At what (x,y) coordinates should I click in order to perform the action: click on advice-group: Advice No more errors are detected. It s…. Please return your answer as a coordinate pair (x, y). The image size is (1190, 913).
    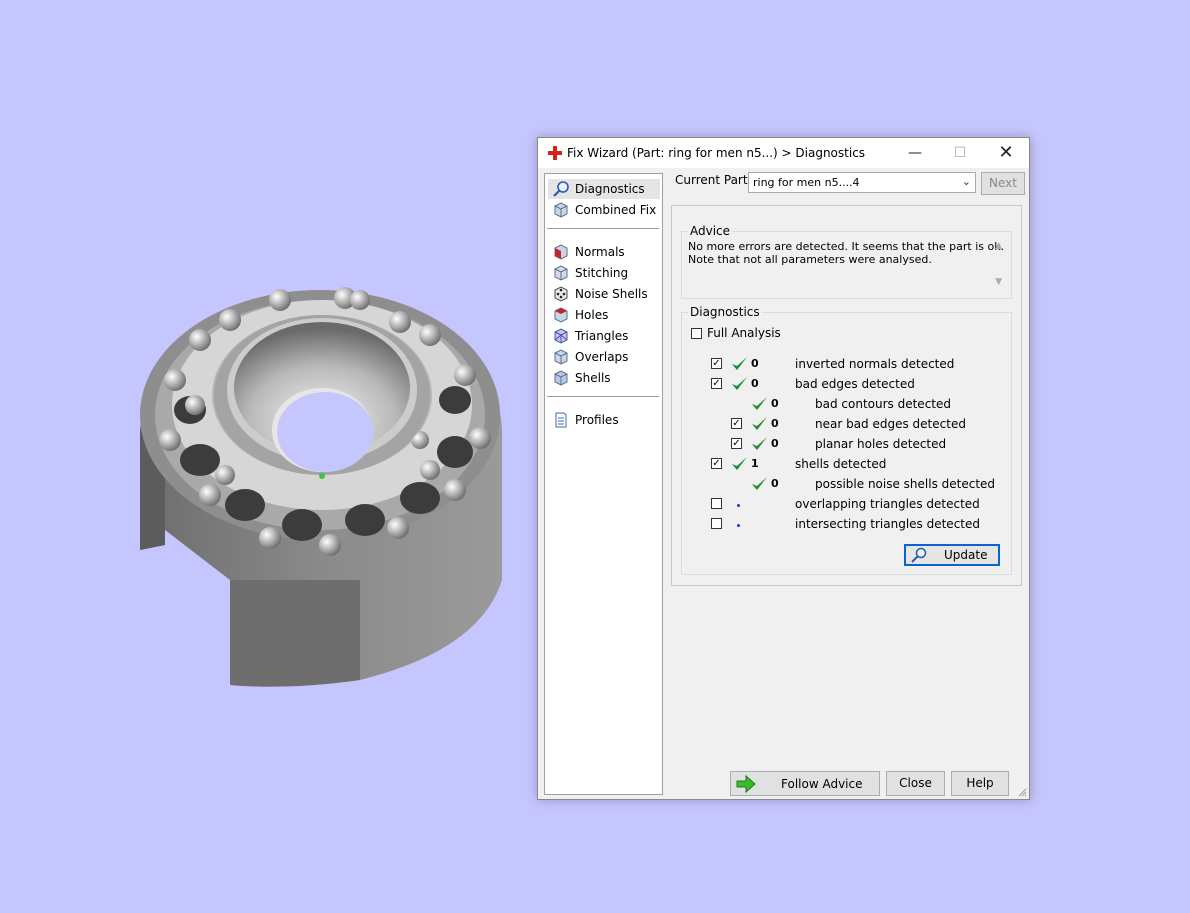
    Looking at the image, I should click on (846, 261).